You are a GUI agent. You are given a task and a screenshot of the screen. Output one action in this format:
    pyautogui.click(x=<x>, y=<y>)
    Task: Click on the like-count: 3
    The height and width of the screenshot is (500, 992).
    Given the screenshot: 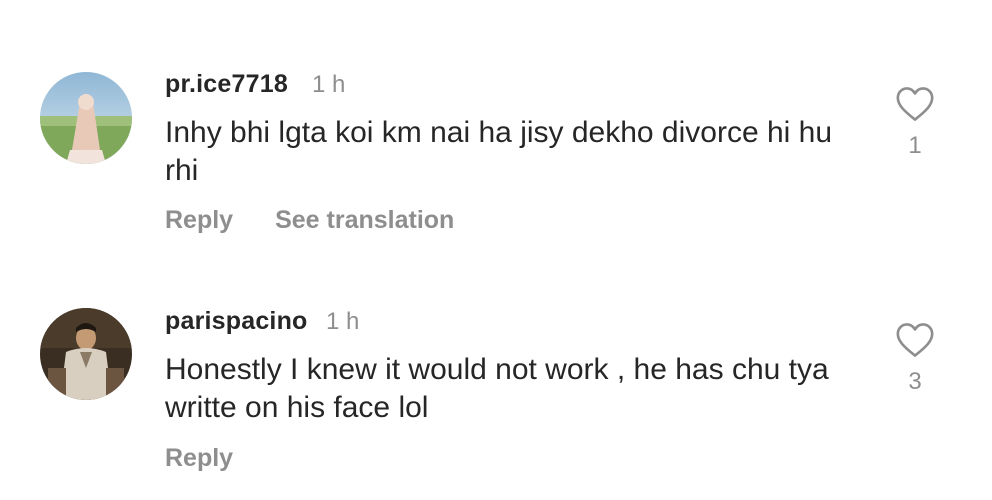 What is the action you would take?
    pyautogui.click(x=915, y=381)
    